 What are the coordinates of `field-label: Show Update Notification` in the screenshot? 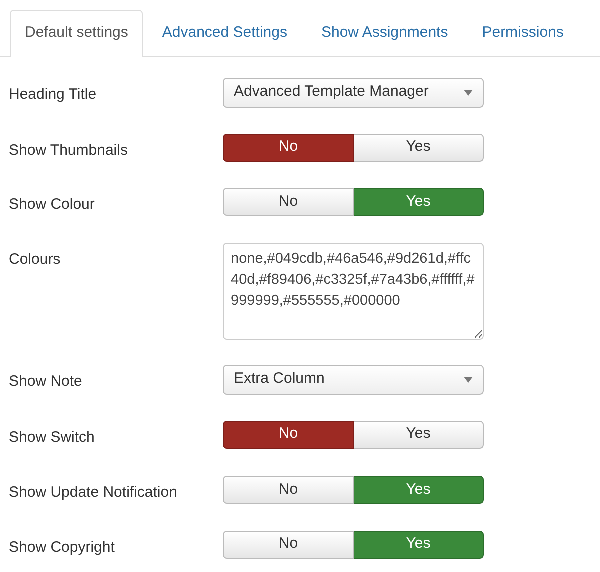 It's located at (93, 493).